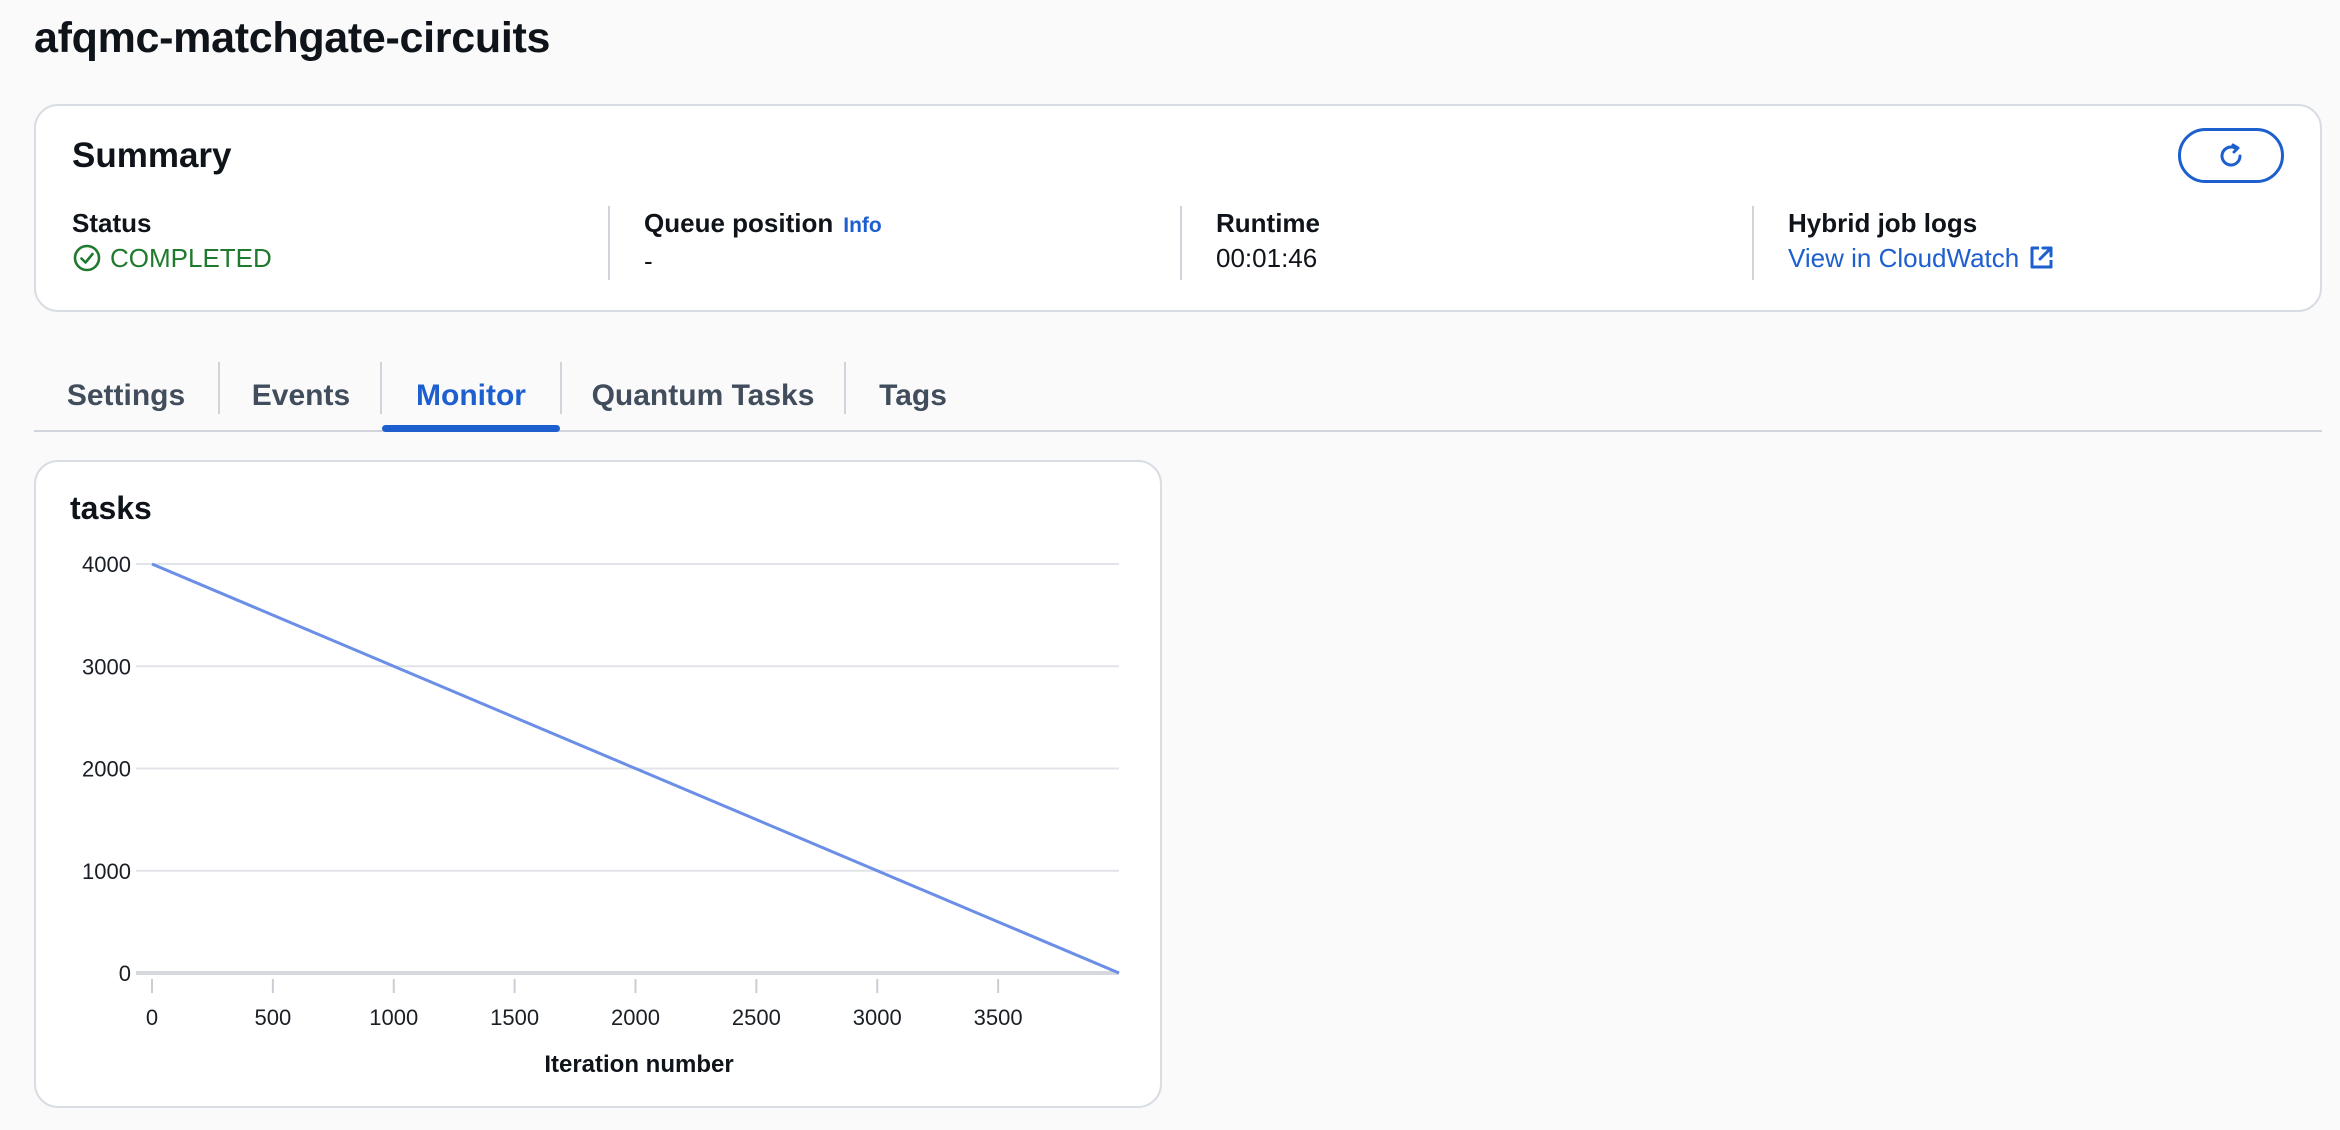  What do you see at coordinates (301, 396) in the screenshot?
I see `tab-events: Events` at bounding box center [301, 396].